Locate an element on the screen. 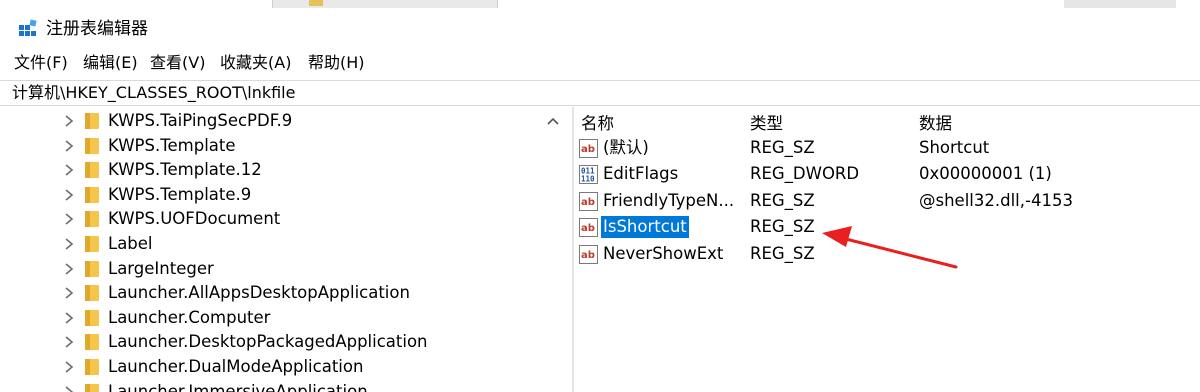 This screenshot has width=1200, height=392. tree-item: KWPS.TaiPingSecPDF.9 is located at coordinates (270, 121).